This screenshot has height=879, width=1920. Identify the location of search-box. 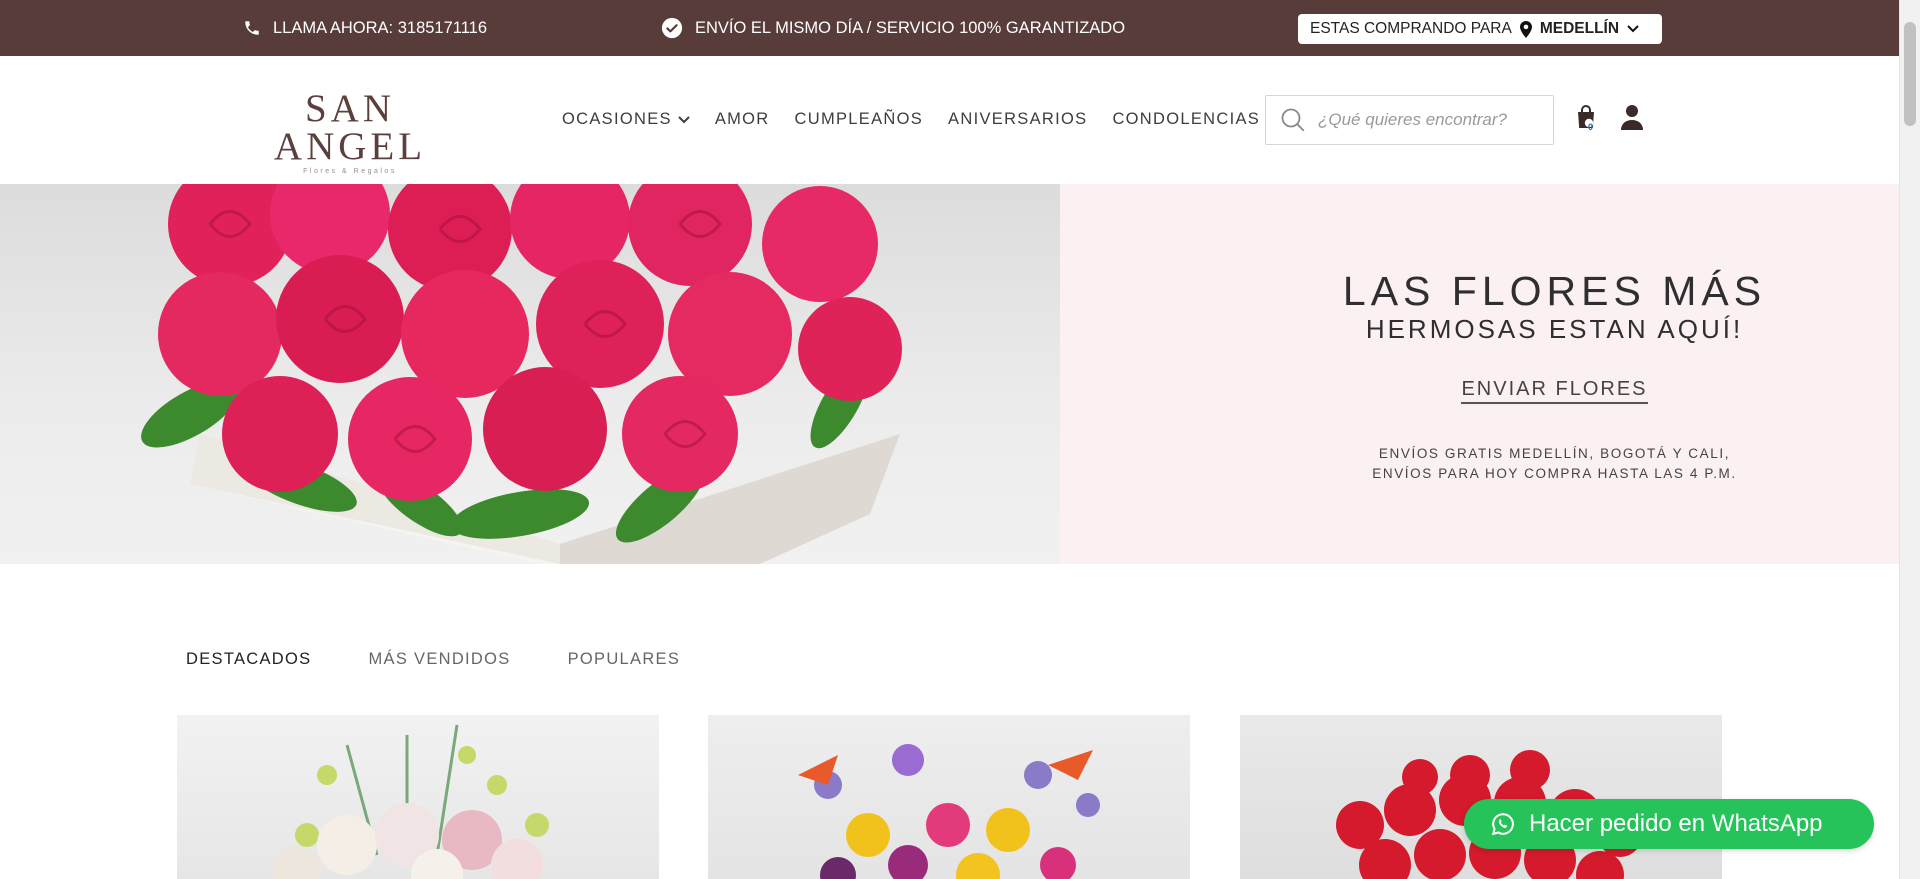
(1409, 120).